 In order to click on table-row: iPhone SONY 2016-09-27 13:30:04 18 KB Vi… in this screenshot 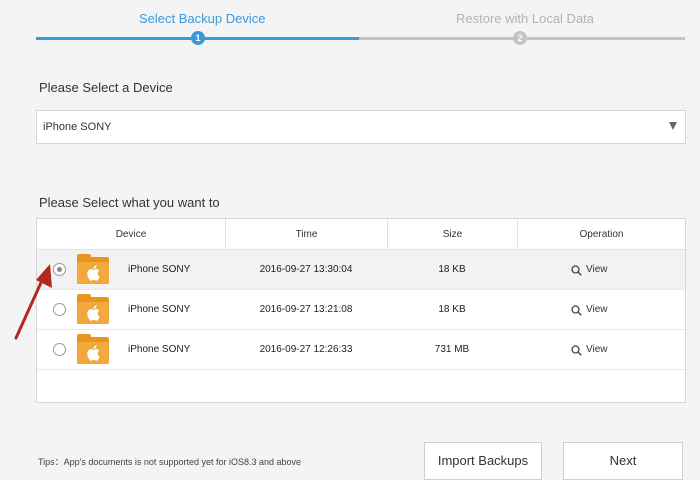, I will do `click(361, 270)`.